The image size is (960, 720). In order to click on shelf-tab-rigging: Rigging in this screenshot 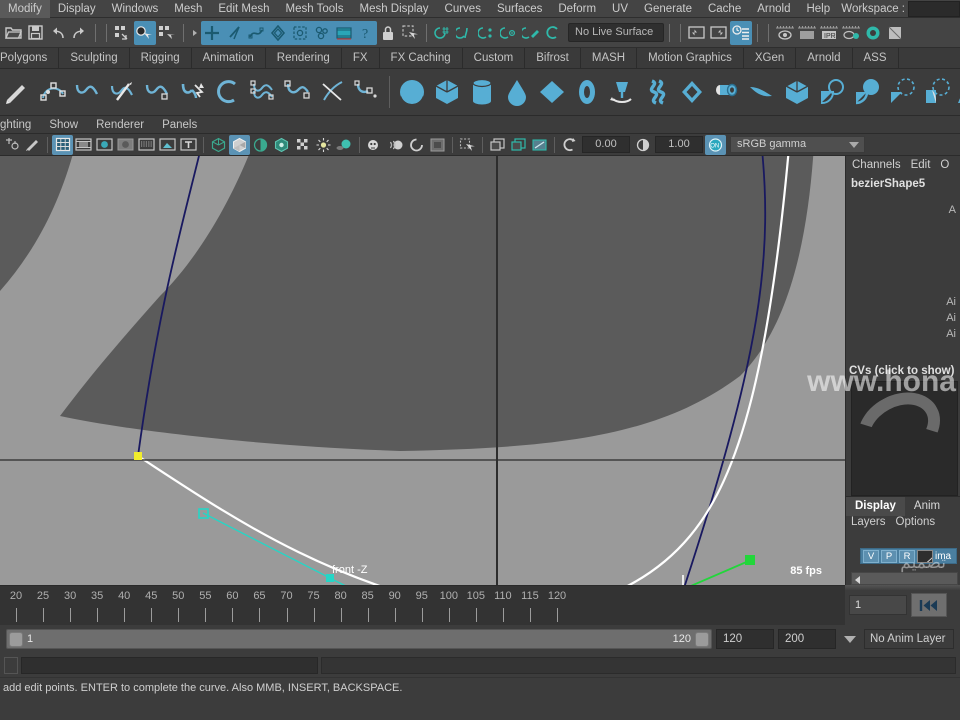, I will do `click(161, 58)`.